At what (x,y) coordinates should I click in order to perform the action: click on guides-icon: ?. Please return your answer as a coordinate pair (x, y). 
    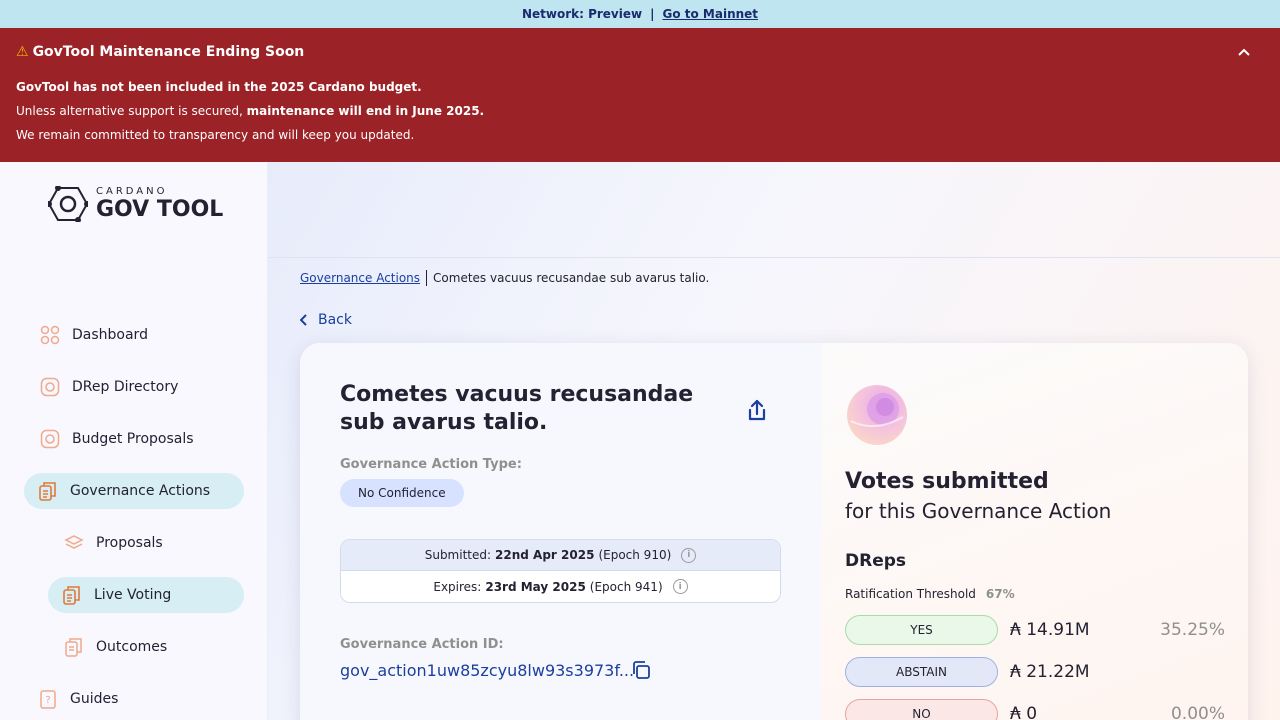
    Looking at the image, I should click on (48, 699).